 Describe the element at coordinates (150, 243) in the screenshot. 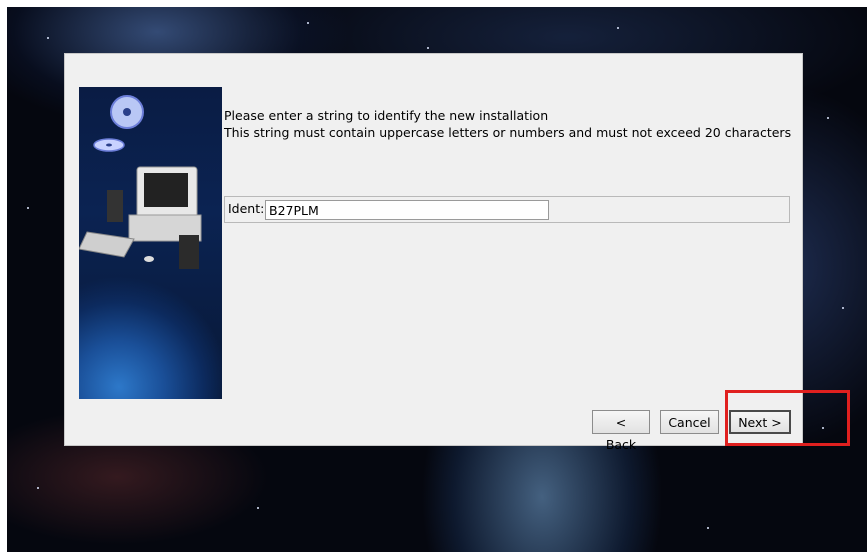

I see `installer-side-image` at that location.